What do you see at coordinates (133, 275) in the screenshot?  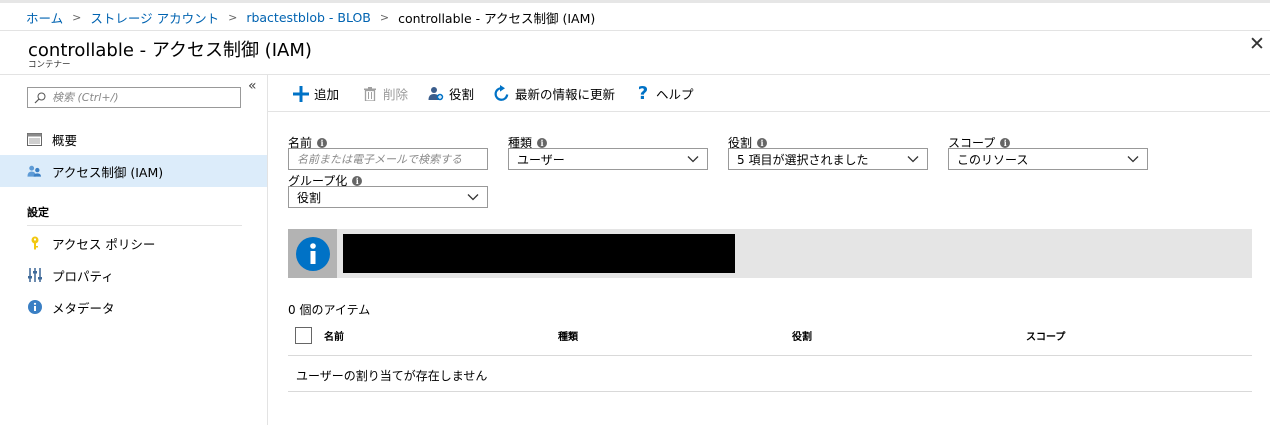 I see `sidebar-item-properties: プロパティ` at bounding box center [133, 275].